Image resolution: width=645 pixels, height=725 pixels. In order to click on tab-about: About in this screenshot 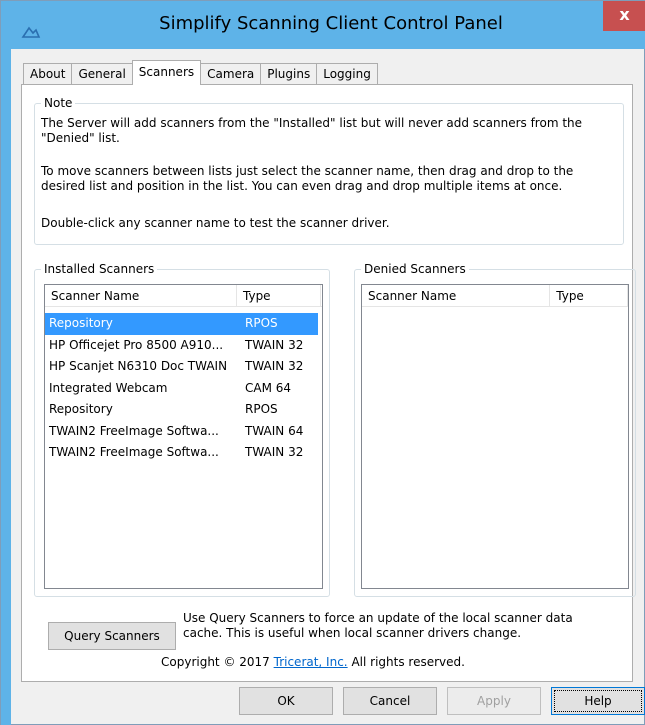, I will do `click(48, 74)`.